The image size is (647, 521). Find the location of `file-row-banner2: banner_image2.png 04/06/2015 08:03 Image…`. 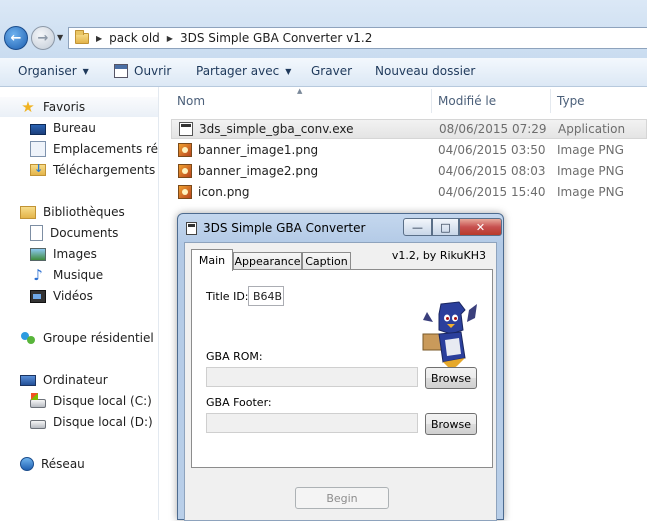

file-row-banner2: banner_image2.png 04/06/2015 08:03 Image… is located at coordinates (409, 171).